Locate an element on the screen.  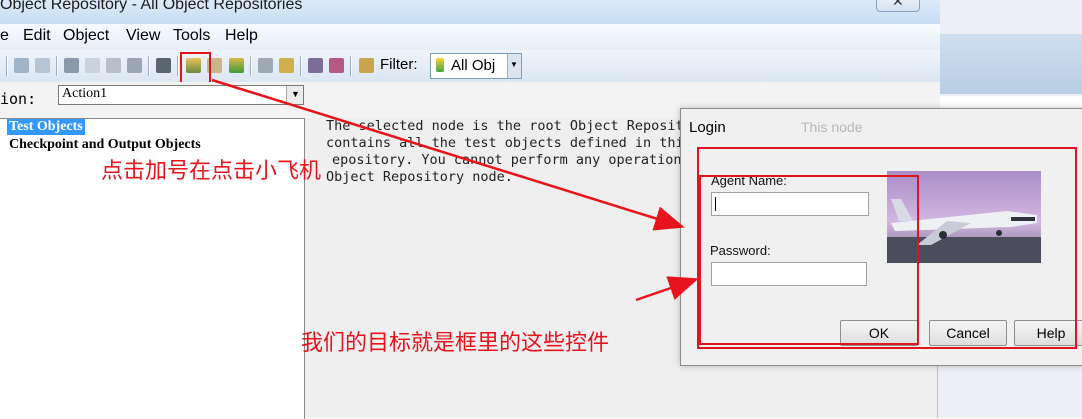
arrow-to-controls is located at coordinates (667, 289).